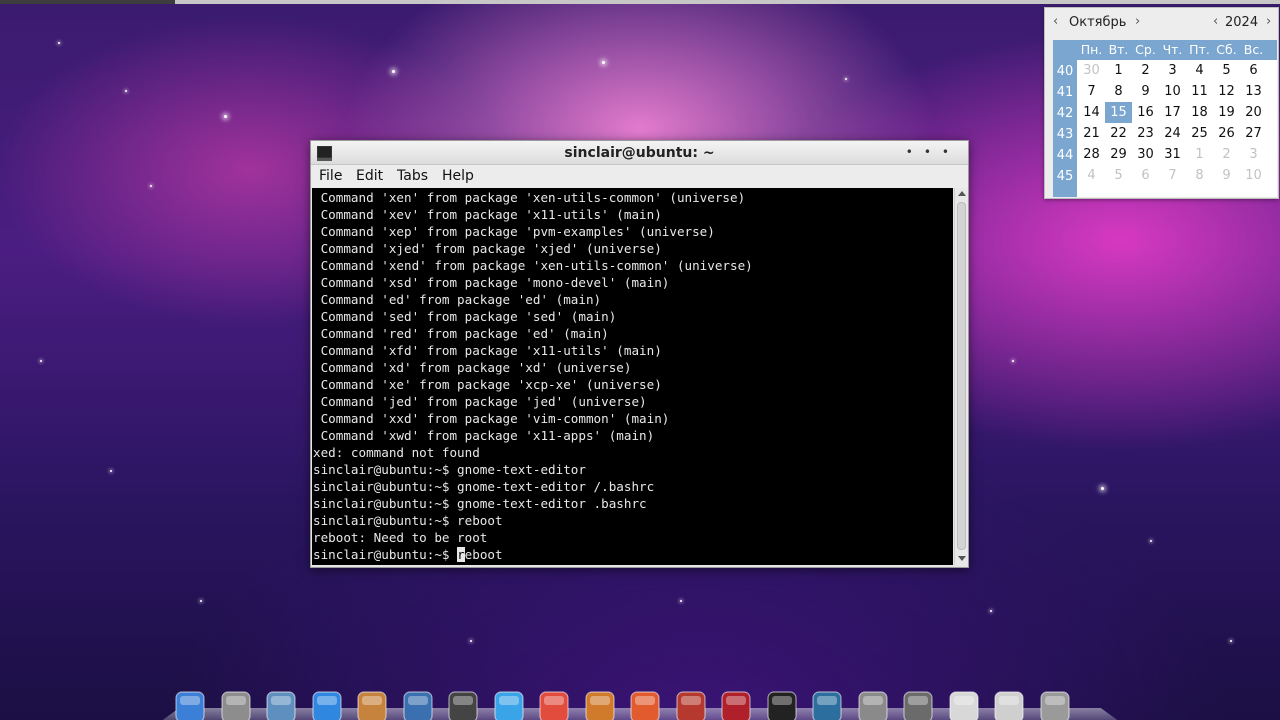 This screenshot has height=720, width=1280. Describe the element at coordinates (1065, 71) in the screenshot. I see `week-number: 40` at that location.